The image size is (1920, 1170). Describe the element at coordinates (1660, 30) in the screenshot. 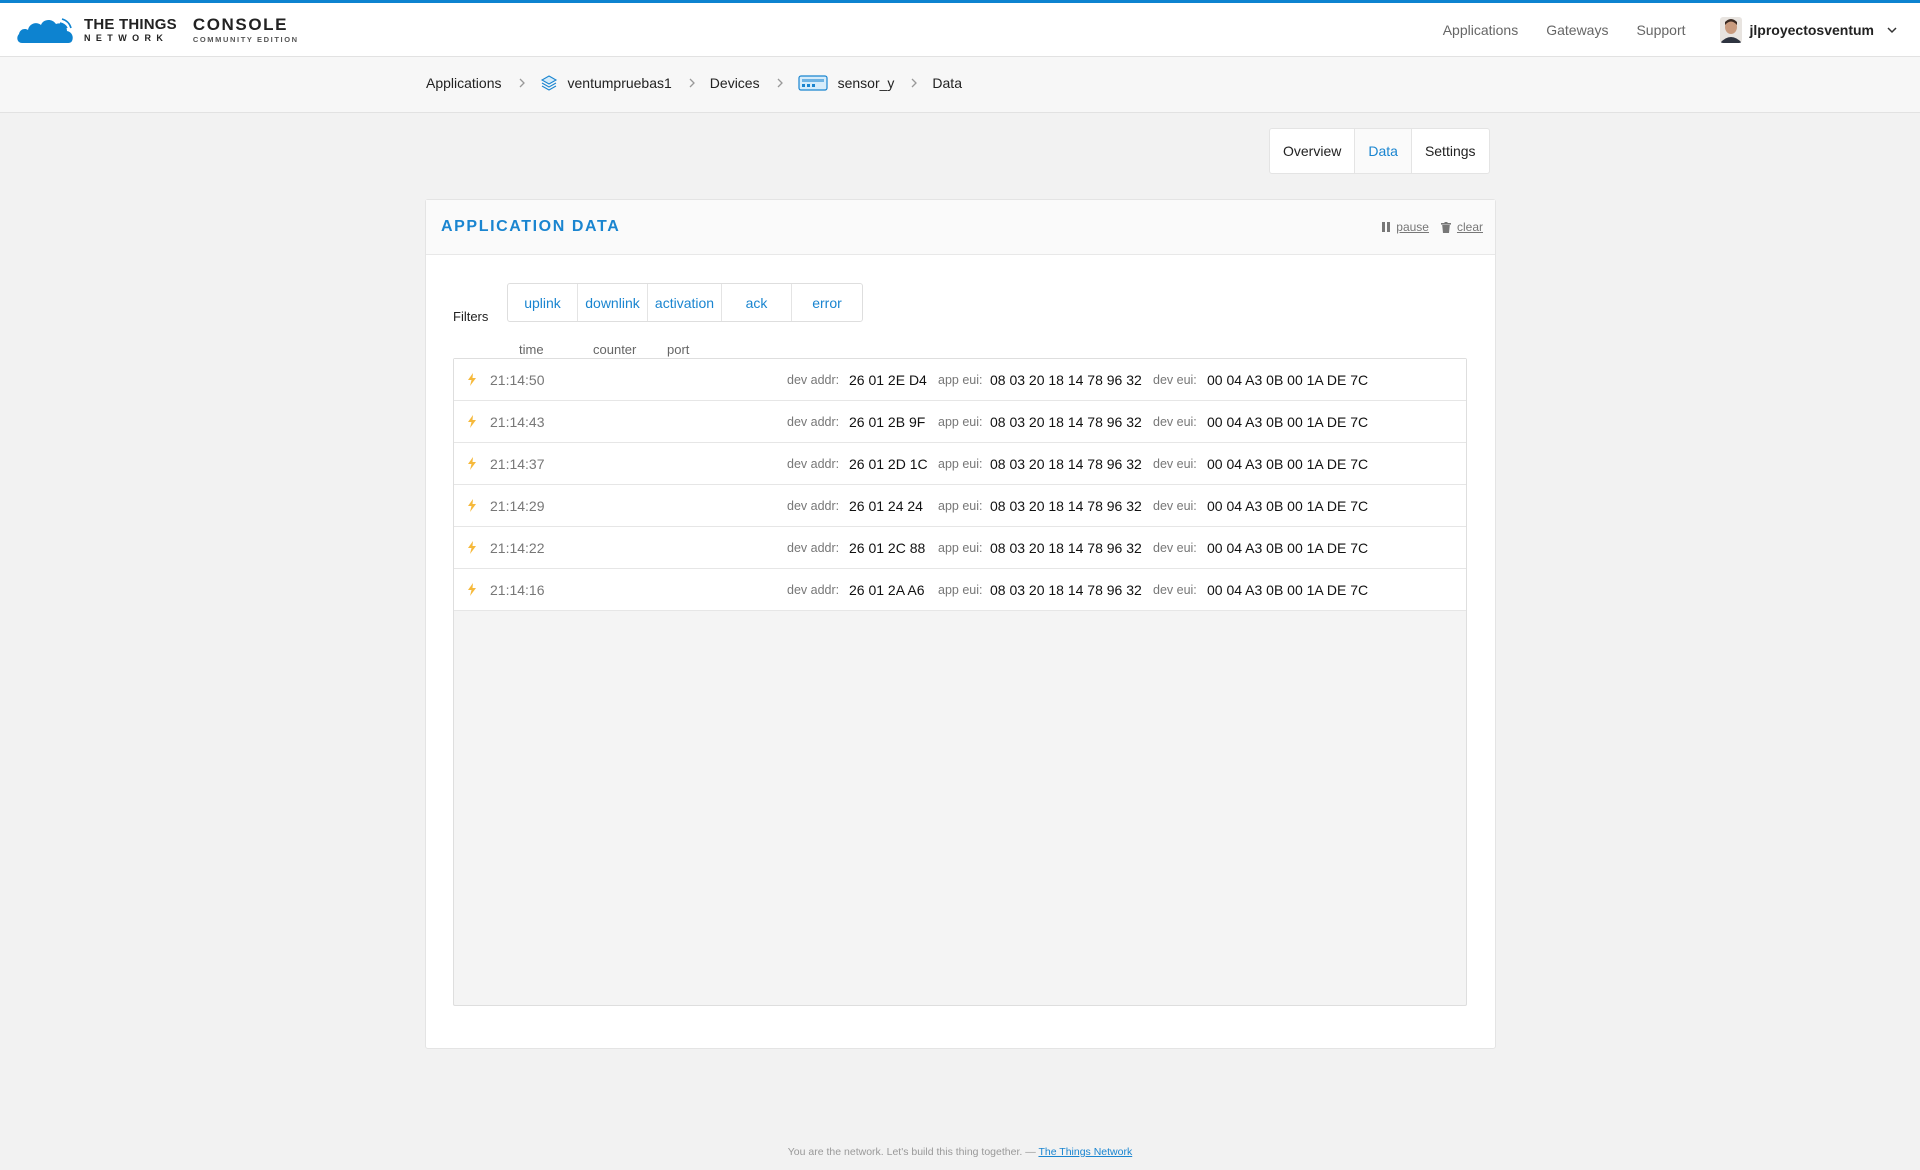

I see `nav-support: Support` at that location.